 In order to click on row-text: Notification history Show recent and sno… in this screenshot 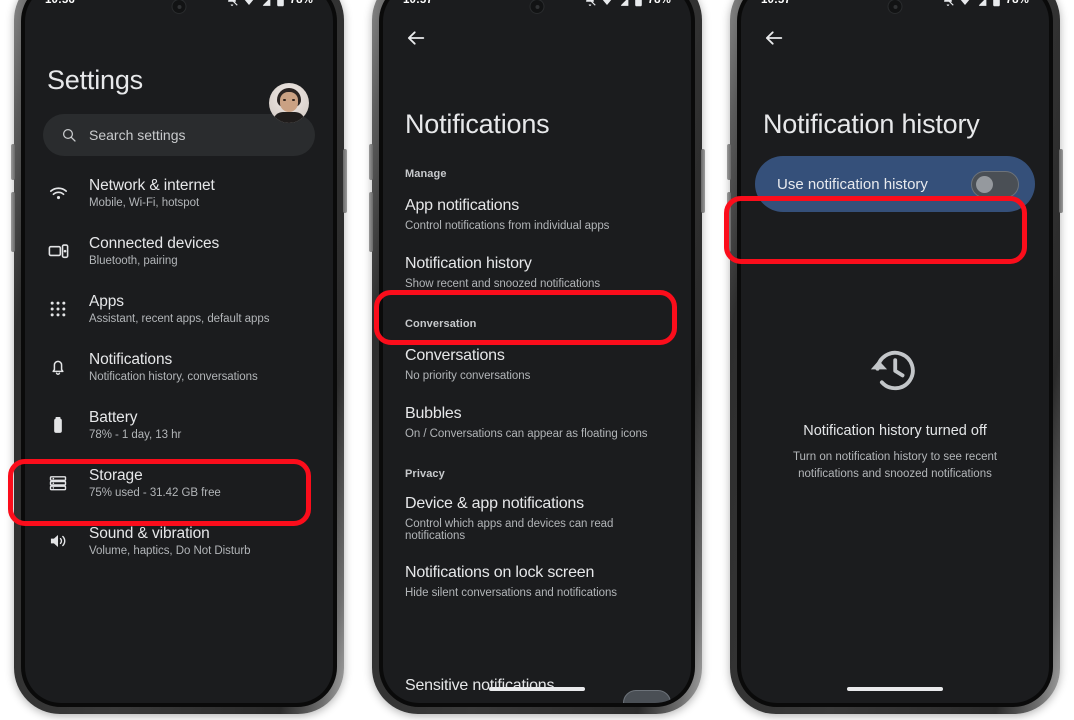, I will do `click(502, 272)`.